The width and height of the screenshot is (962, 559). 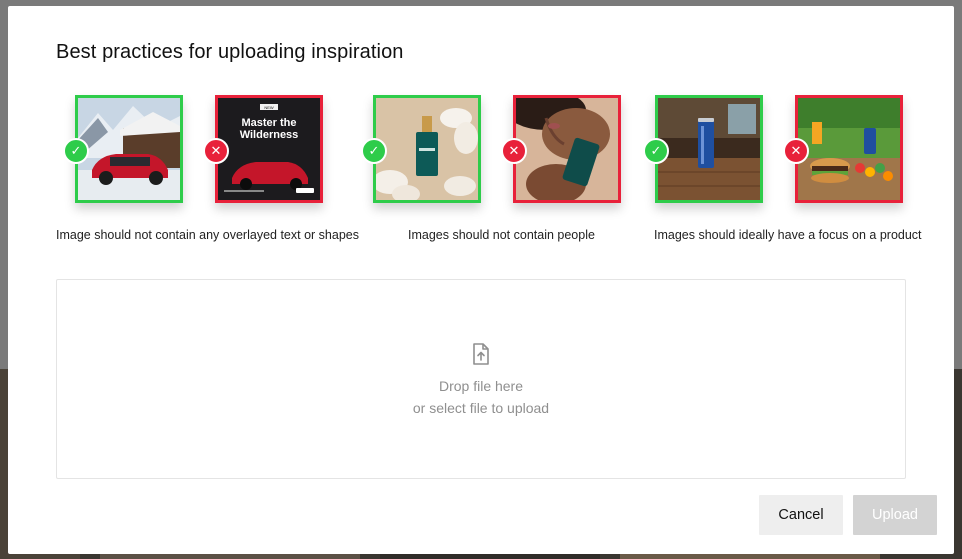 I want to click on can-table-illustration, so click(x=709, y=149).